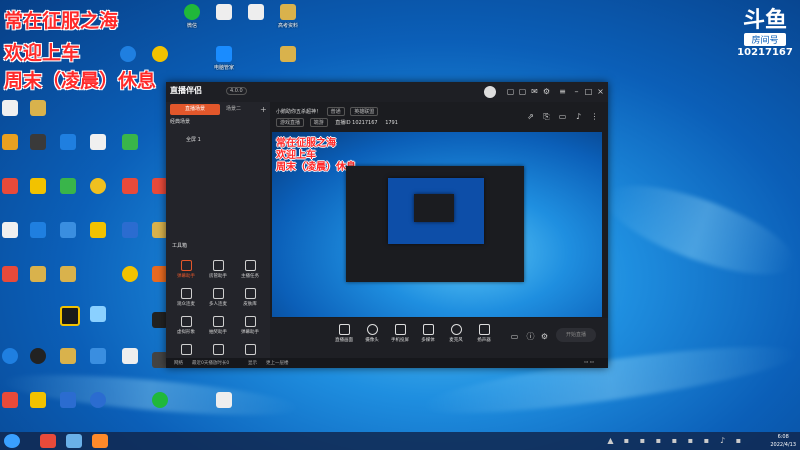  What do you see at coordinates (576, 335) in the screenshot?
I see `start-live-button: 开始直播` at bounding box center [576, 335].